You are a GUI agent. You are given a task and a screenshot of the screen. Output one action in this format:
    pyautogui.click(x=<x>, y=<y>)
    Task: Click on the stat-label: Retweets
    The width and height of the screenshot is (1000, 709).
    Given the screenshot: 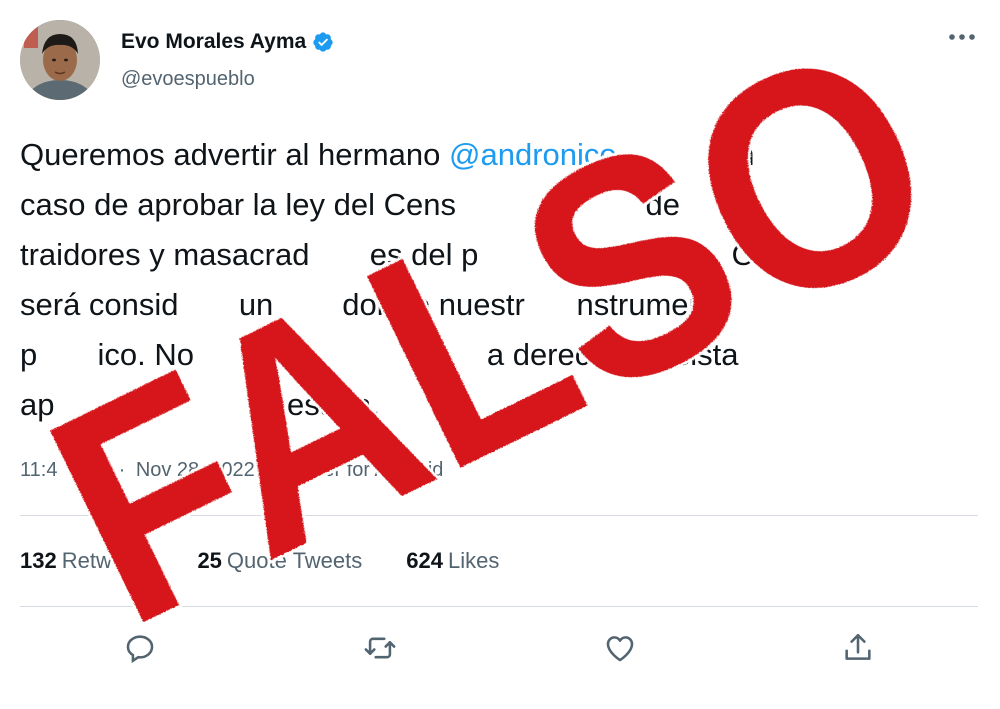 What is the action you would take?
    pyautogui.click(x=107, y=560)
    